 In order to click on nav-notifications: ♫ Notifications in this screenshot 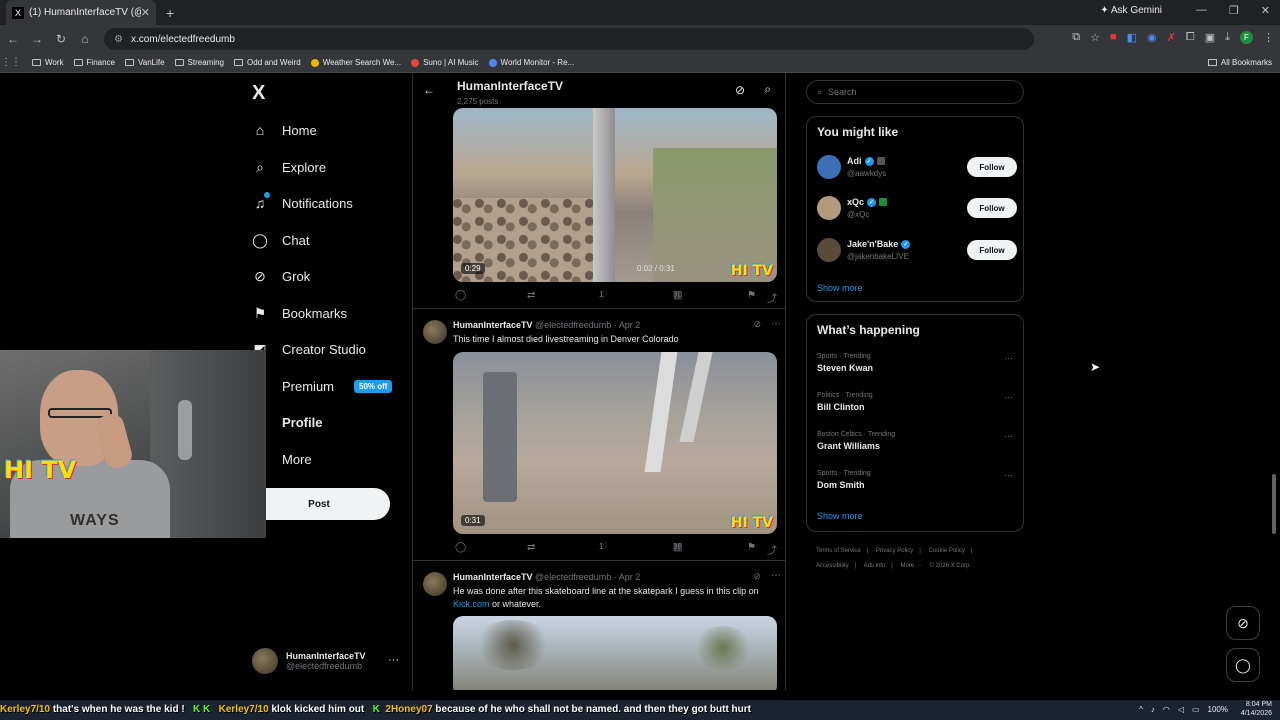, I will do `click(302, 201)`.